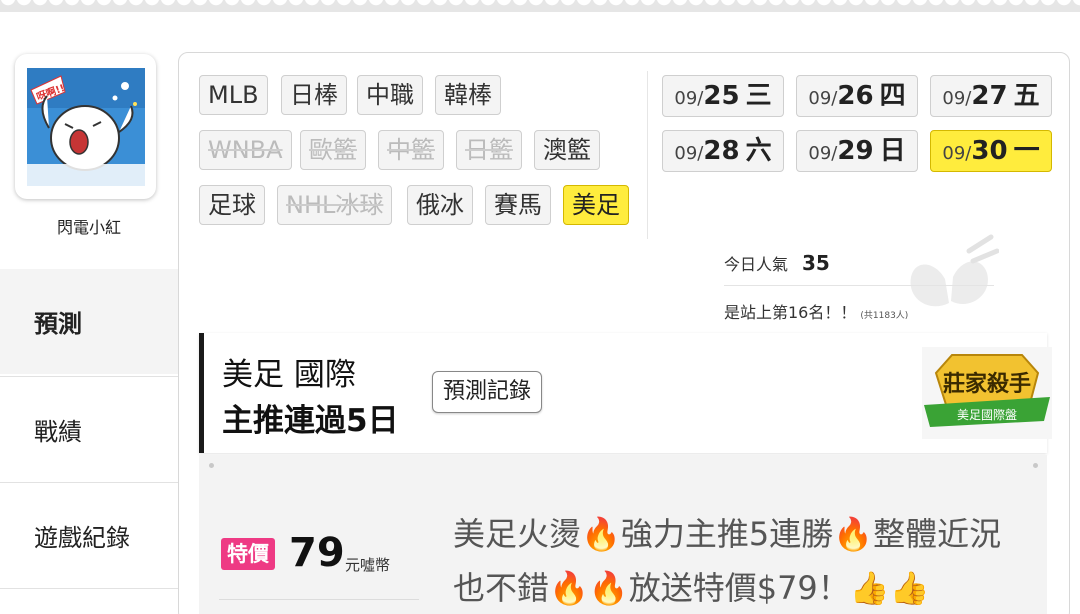 The height and width of the screenshot is (614, 1080). Describe the element at coordinates (368, 565) in the screenshot. I see `price-unit: 元噓幣` at that location.